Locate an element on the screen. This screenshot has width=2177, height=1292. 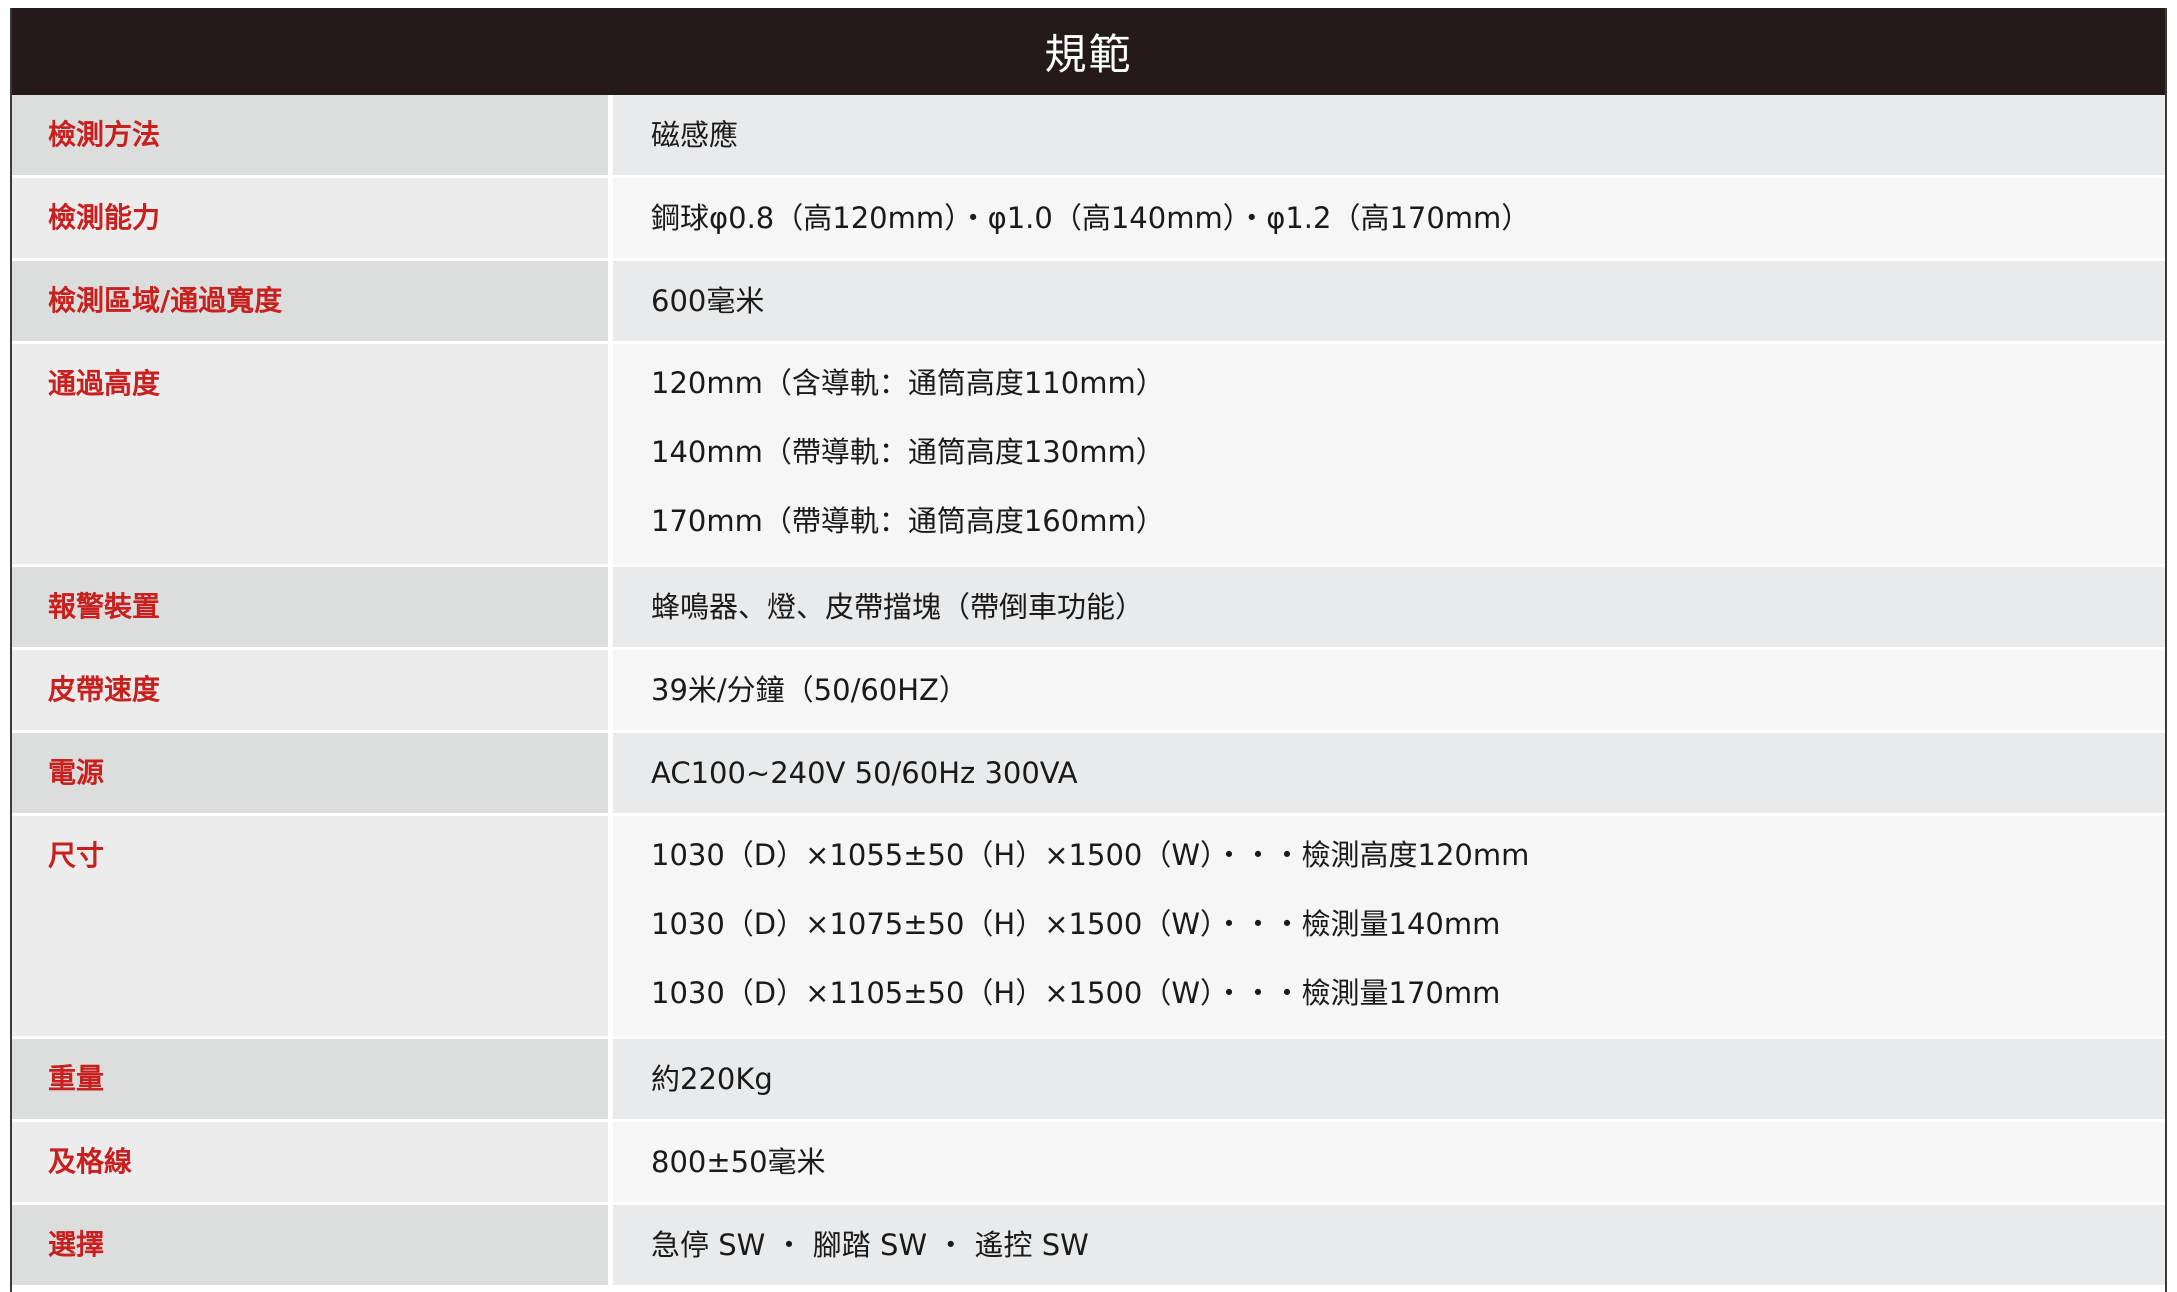
row-value: 磁感應 is located at coordinates (695, 135).